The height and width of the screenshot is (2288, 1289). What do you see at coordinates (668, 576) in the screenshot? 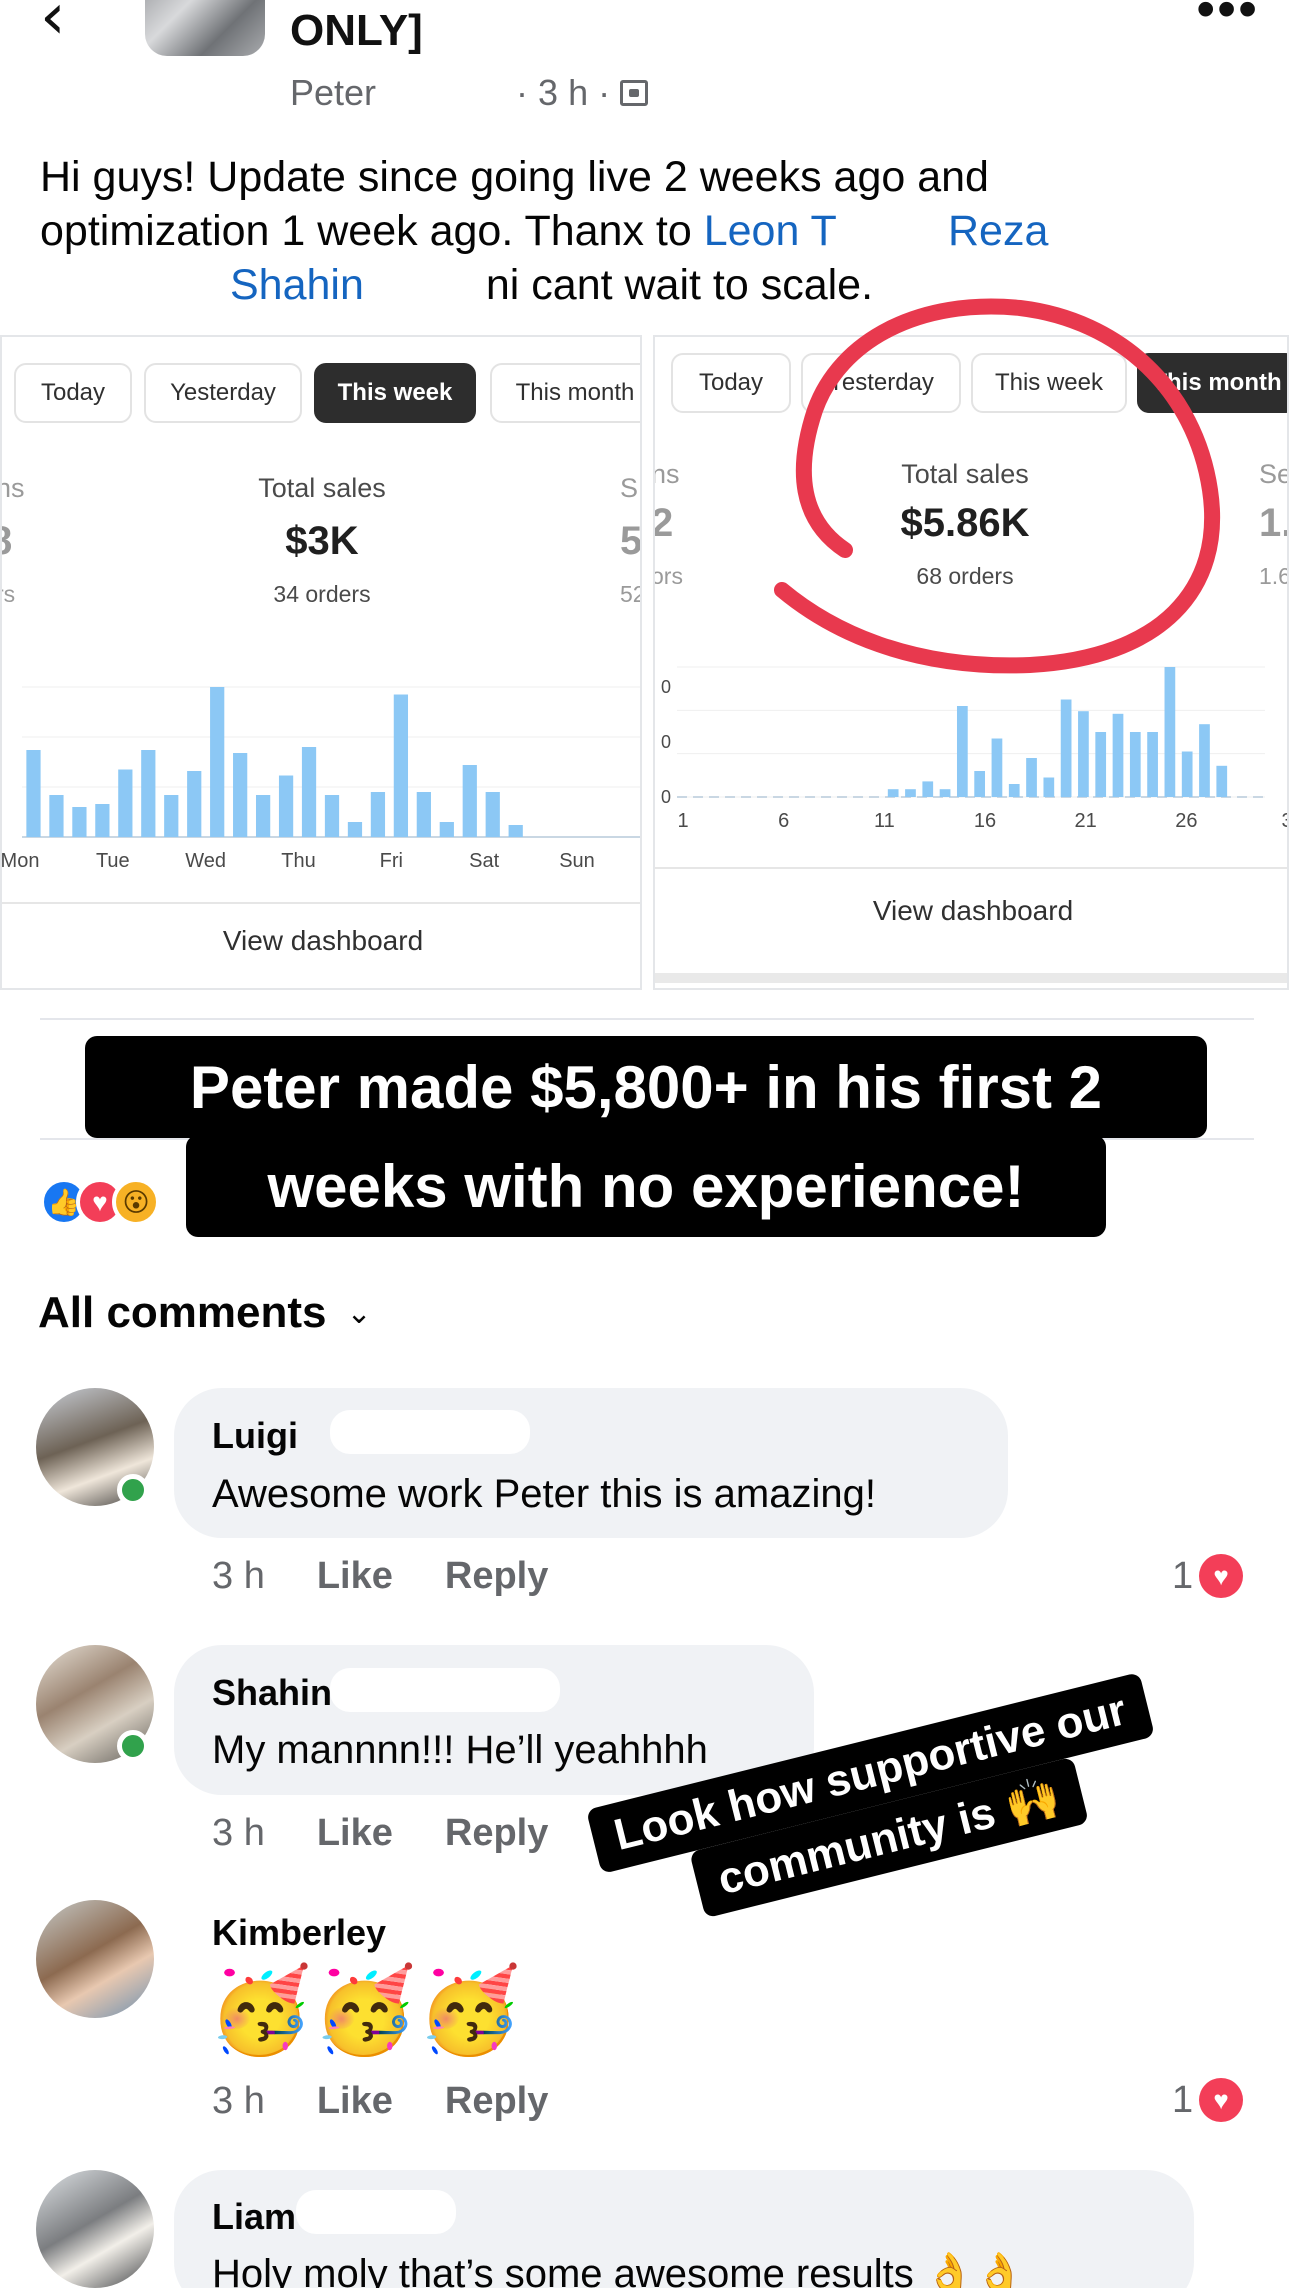
I see `left-stat-sub: ors` at bounding box center [668, 576].